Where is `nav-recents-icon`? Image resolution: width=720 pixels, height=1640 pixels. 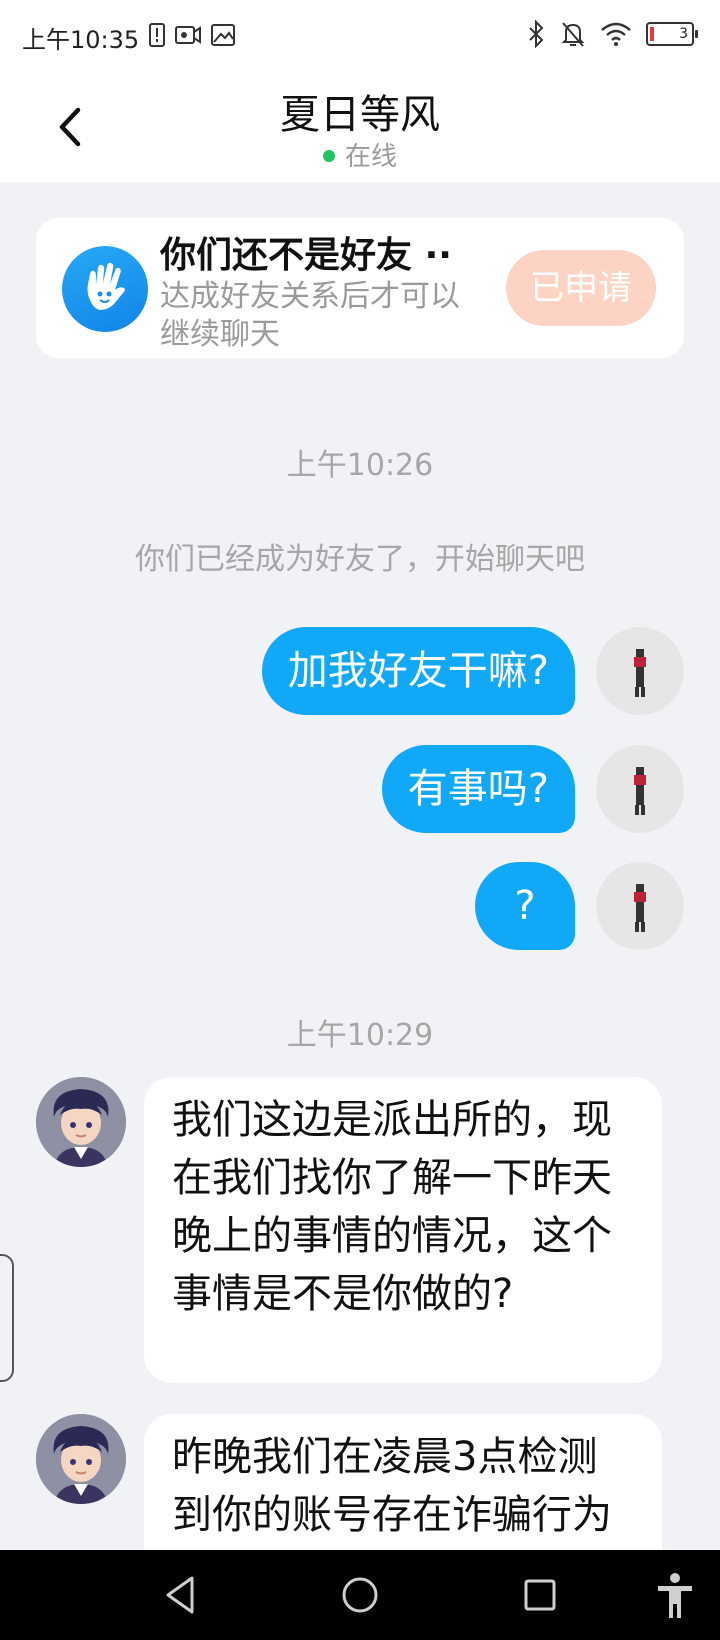
nav-recents-icon is located at coordinates (540, 1595).